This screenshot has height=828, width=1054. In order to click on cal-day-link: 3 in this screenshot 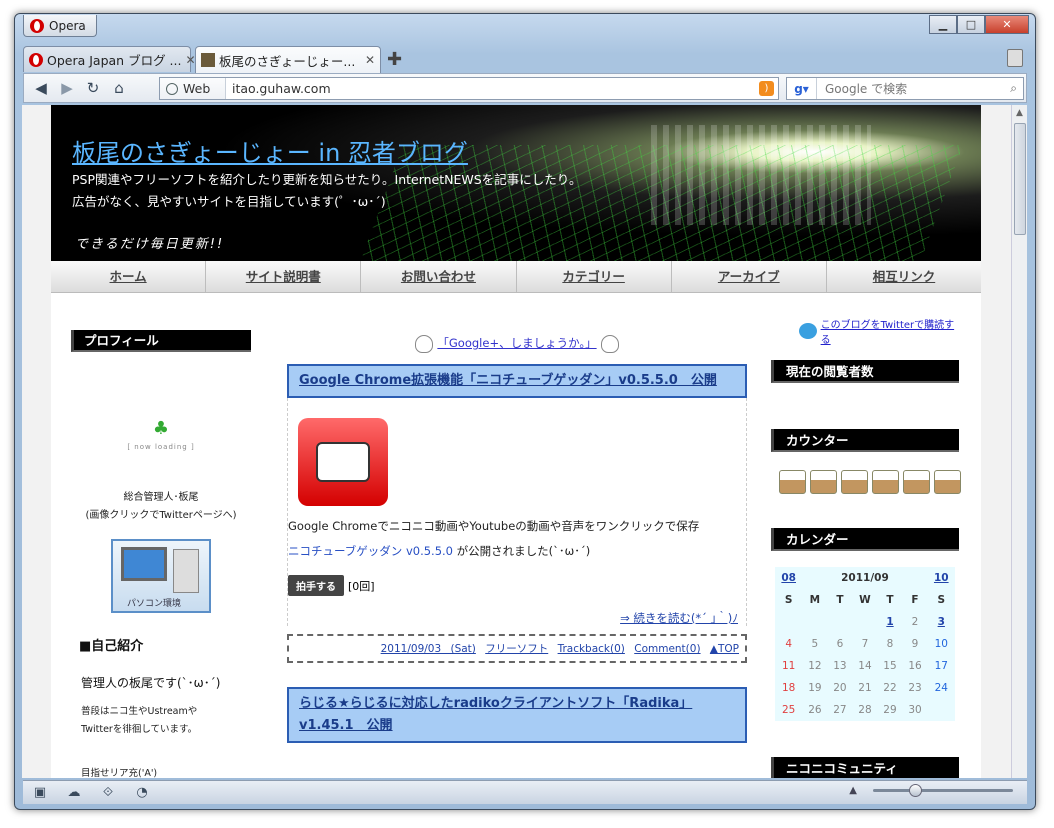, I will do `click(941, 622)`.